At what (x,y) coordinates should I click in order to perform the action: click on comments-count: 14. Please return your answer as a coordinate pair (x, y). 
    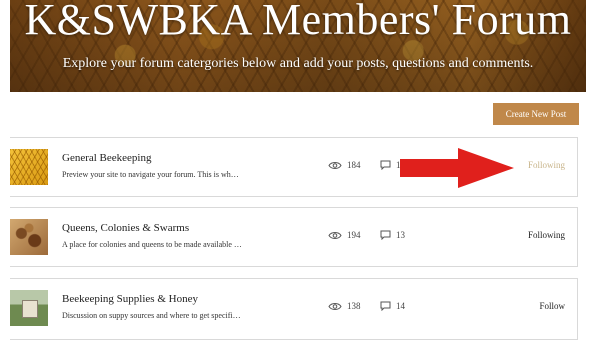
    Looking at the image, I should click on (392, 306).